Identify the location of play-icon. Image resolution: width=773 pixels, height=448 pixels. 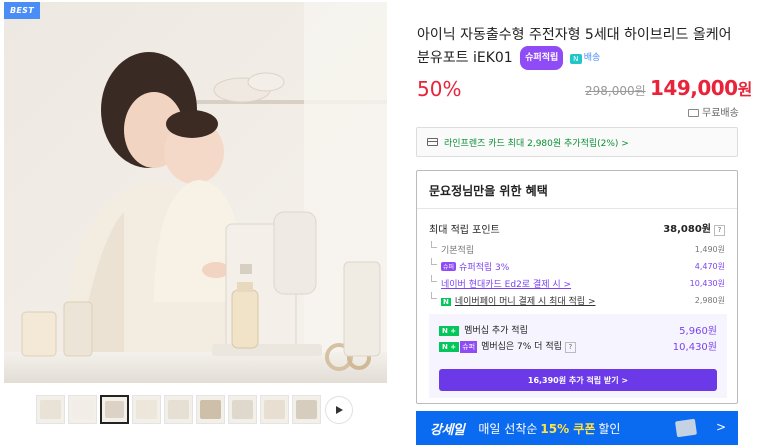
(339, 410).